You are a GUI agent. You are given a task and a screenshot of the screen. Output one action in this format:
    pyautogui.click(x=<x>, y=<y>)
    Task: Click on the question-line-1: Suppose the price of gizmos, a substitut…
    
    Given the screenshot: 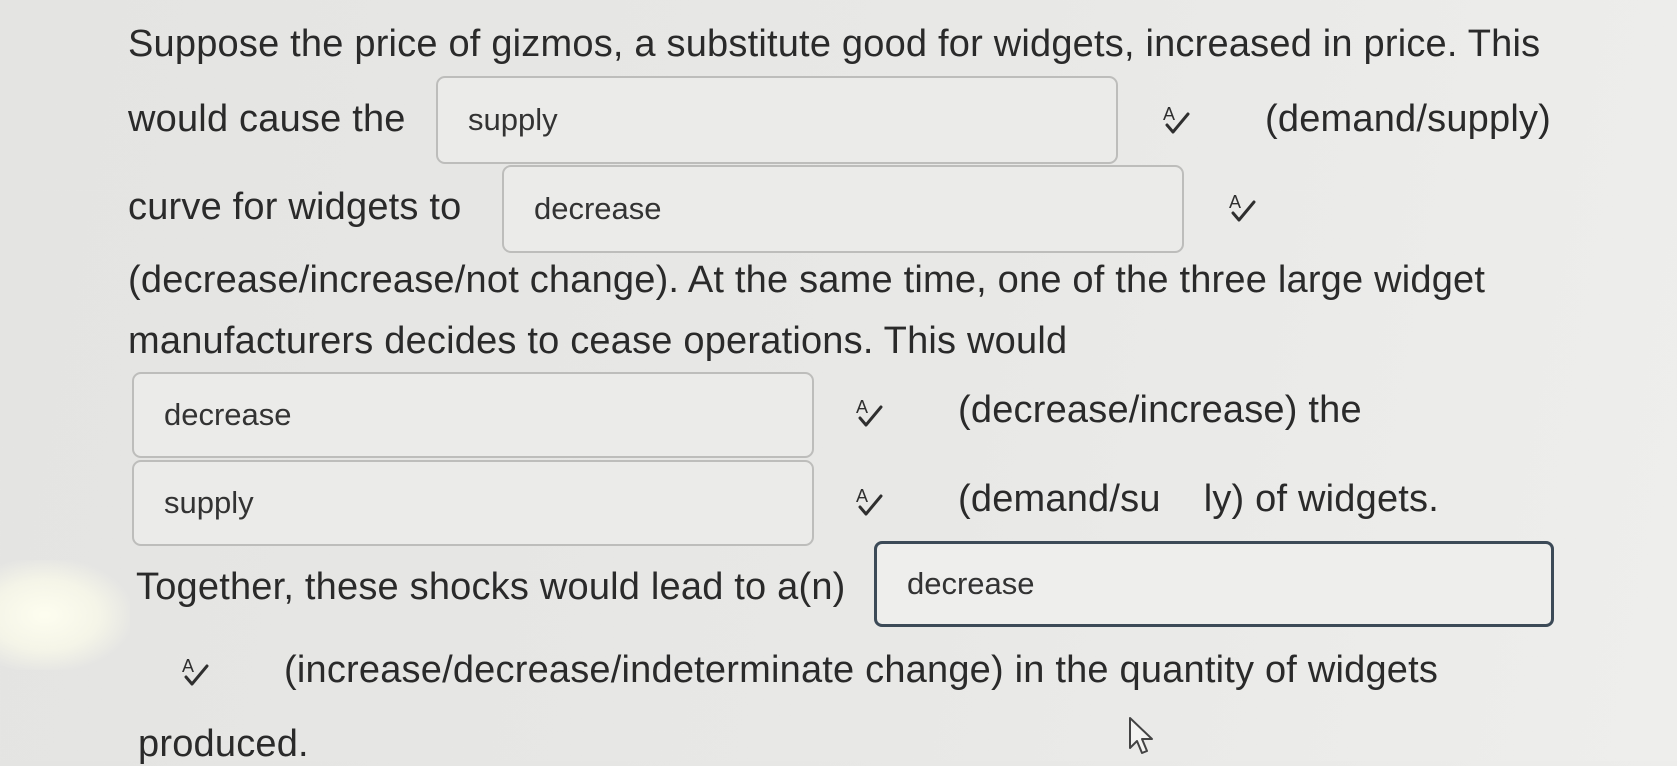 What is the action you would take?
    pyautogui.click(x=834, y=44)
    